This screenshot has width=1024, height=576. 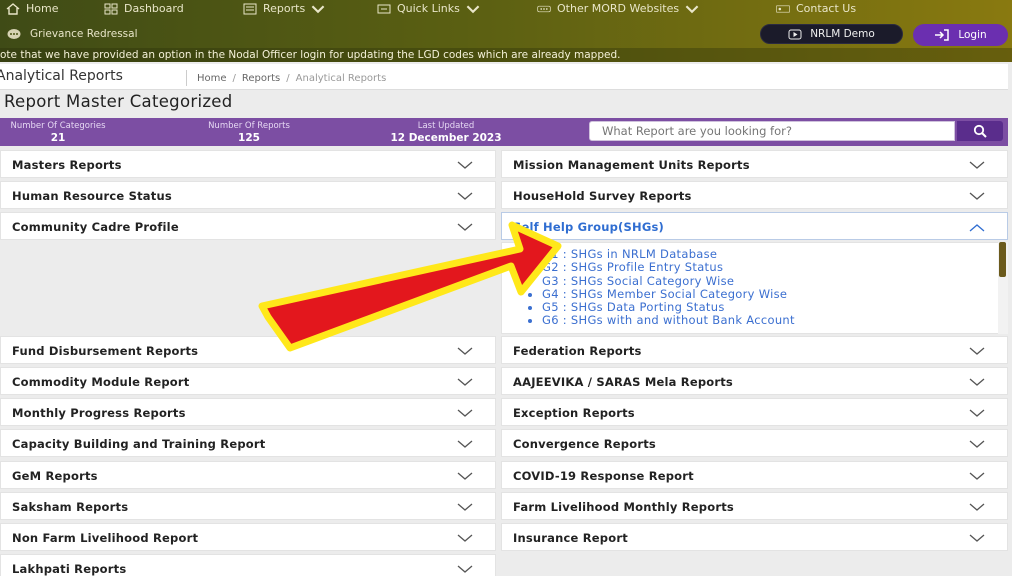 What do you see at coordinates (105, 538) in the screenshot?
I see `accordion-title: Non Farm Livelihood Report` at bounding box center [105, 538].